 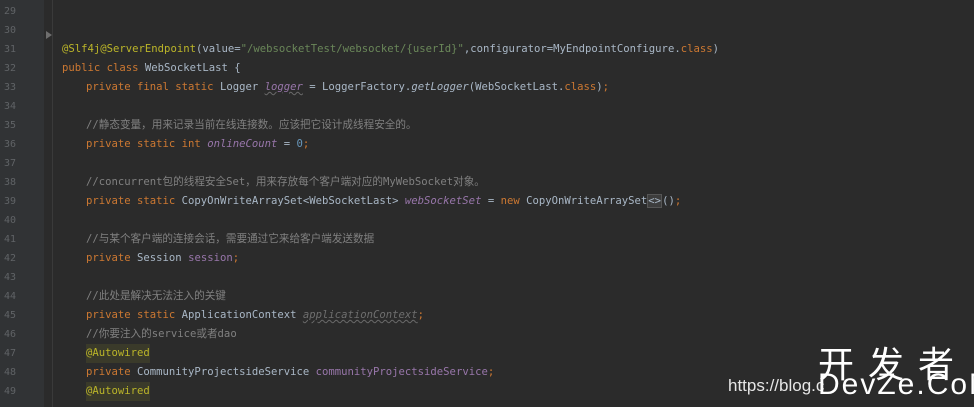 What do you see at coordinates (655, 201) in the screenshot?
I see `diamond-operator: <>` at bounding box center [655, 201].